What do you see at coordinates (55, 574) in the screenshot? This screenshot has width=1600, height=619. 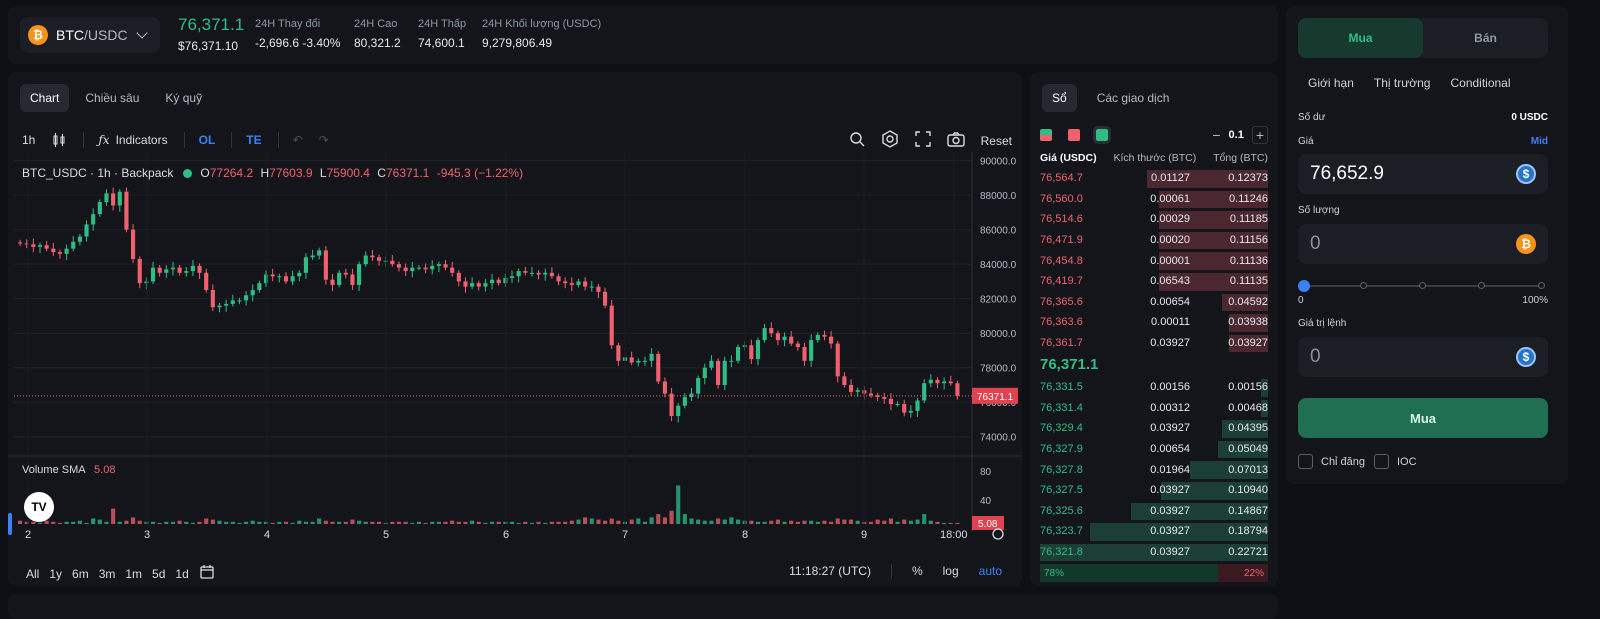 I see `range-1y: 1y` at bounding box center [55, 574].